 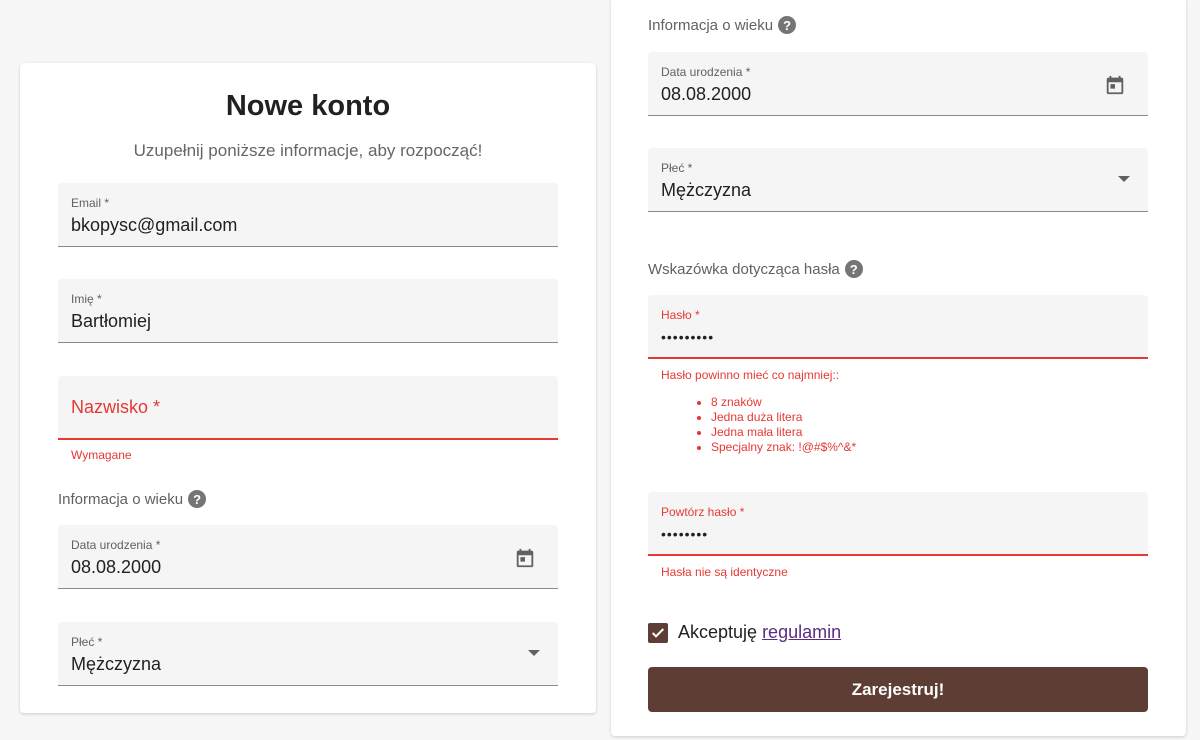 I want to click on terms-link: regulamin, so click(x=801, y=632).